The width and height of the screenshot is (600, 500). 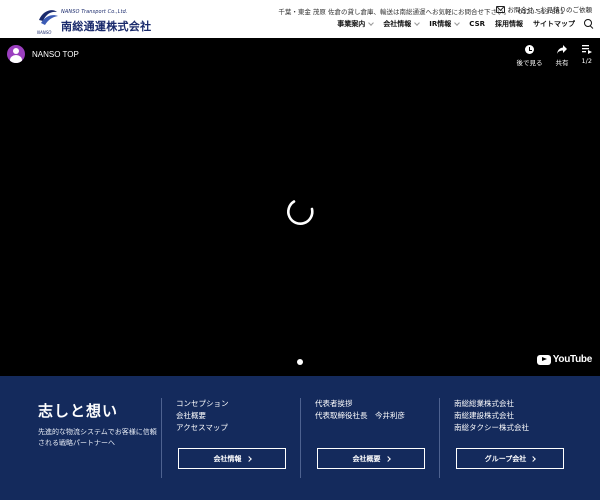 What do you see at coordinates (351, 24) in the screenshot?
I see `nav-label: 事業案内` at bounding box center [351, 24].